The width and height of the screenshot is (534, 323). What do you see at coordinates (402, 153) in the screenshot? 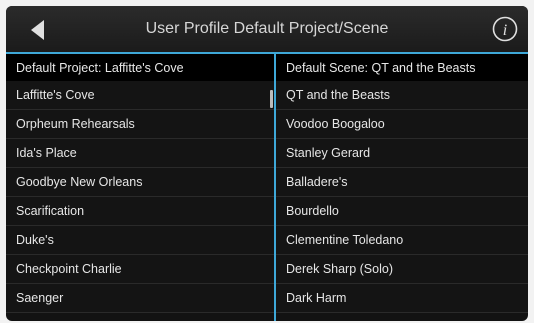
I see `scene-list-item: Stanley Gerard` at bounding box center [402, 153].